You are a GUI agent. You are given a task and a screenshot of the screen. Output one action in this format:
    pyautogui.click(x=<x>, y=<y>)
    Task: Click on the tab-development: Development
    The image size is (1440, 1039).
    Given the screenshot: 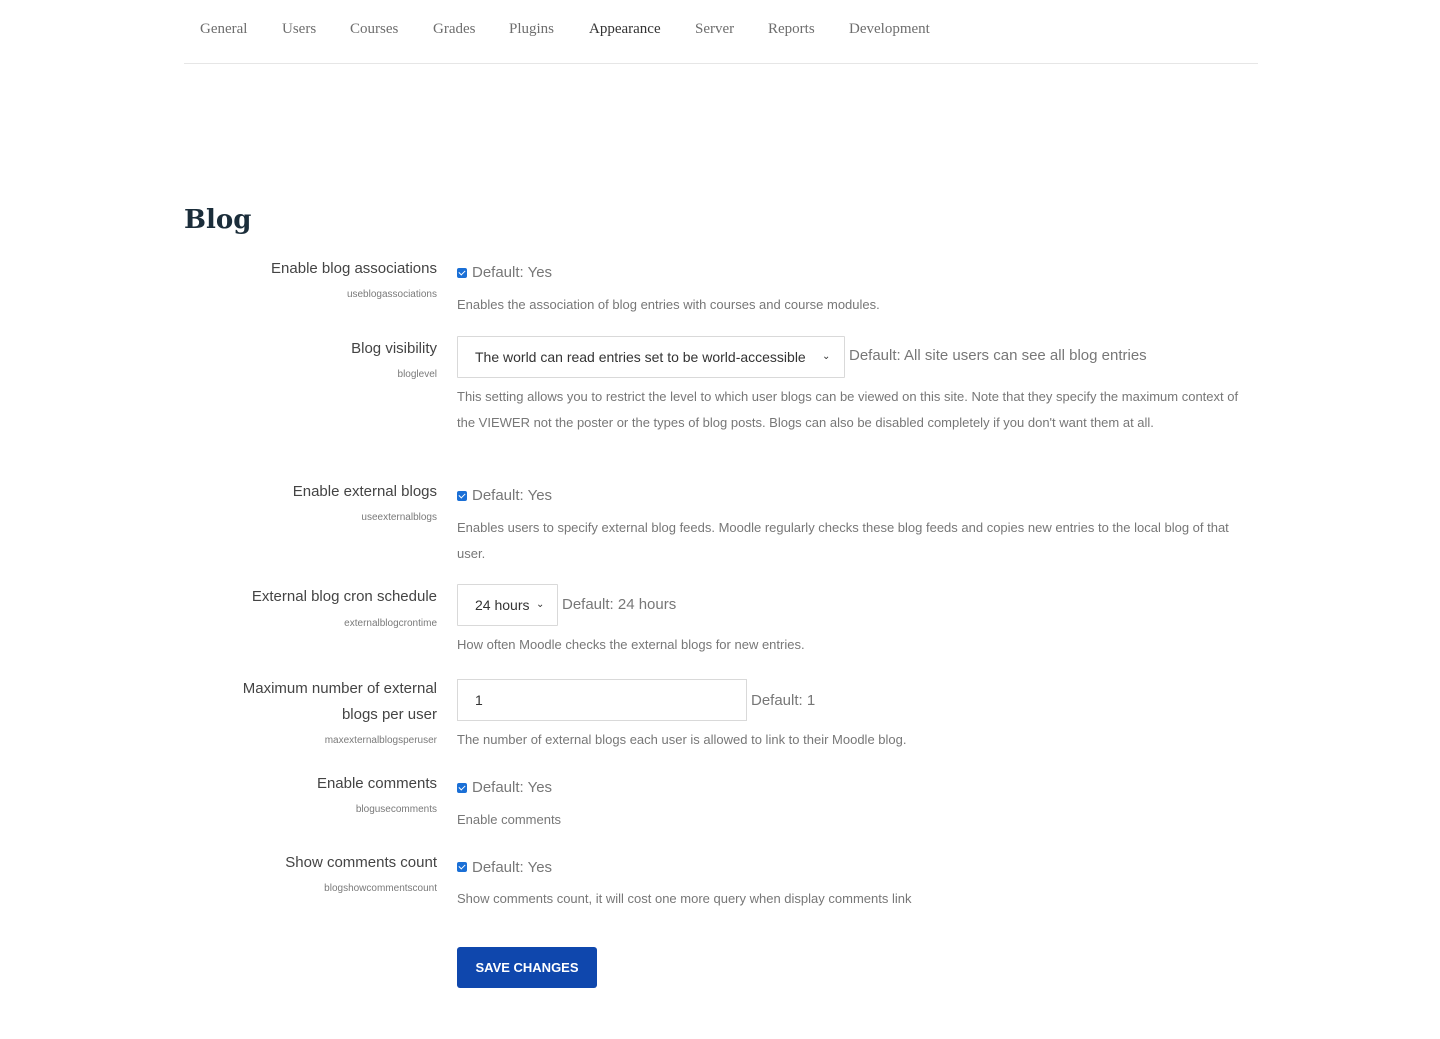 What is the action you would take?
    pyautogui.click(x=889, y=29)
    